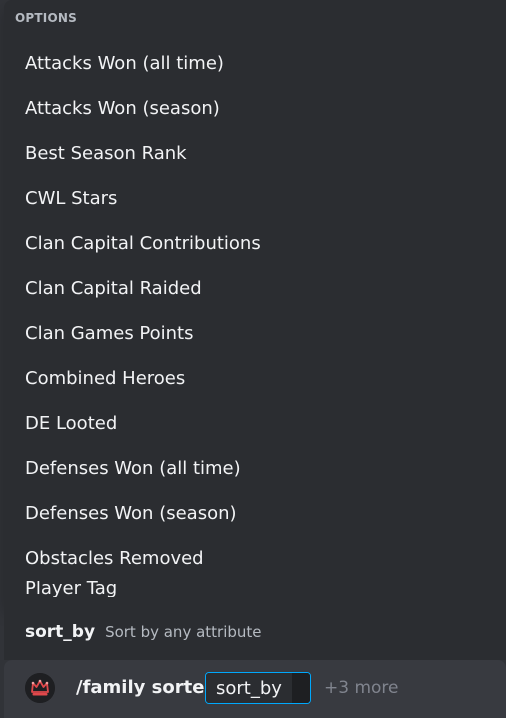 The image size is (506, 718). I want to click on sort-by-chip-value-input, so click(300, 688).